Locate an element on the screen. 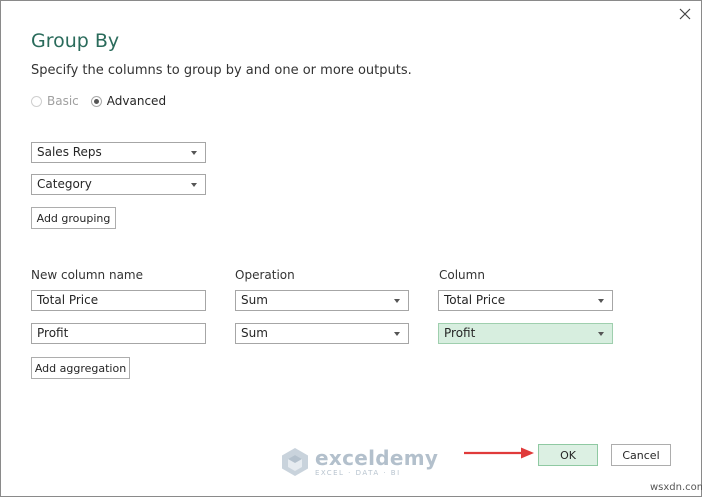 This screenshot has height=497, width=702. mode-radio-group: Basic Advanced is located at coordinates (98, 101).